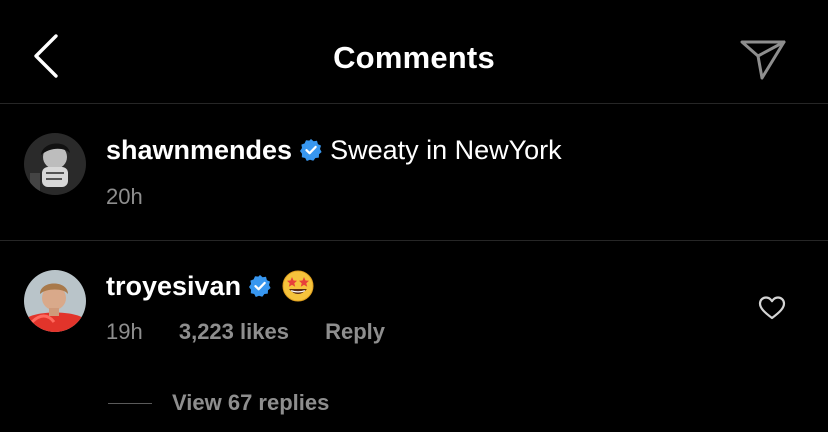 The width and height of the screenshot is (828, 432). Describe the element at coordinates (173, 286) in the screenshot. I see `username-link: troyesivan` at that location.